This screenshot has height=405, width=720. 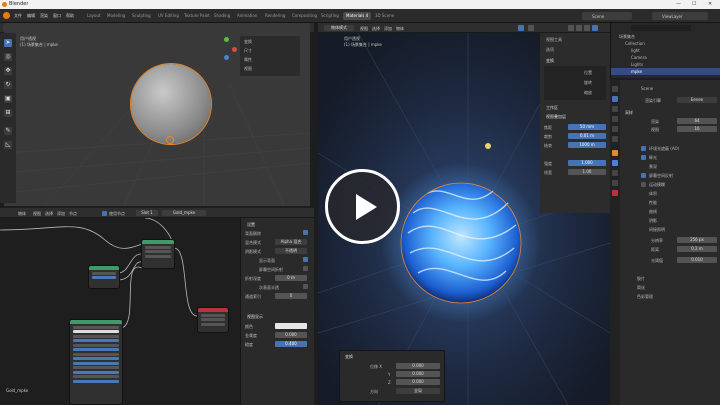 I want to click on view-layer-selector: ViewLayer, so click(x=680, y=16).